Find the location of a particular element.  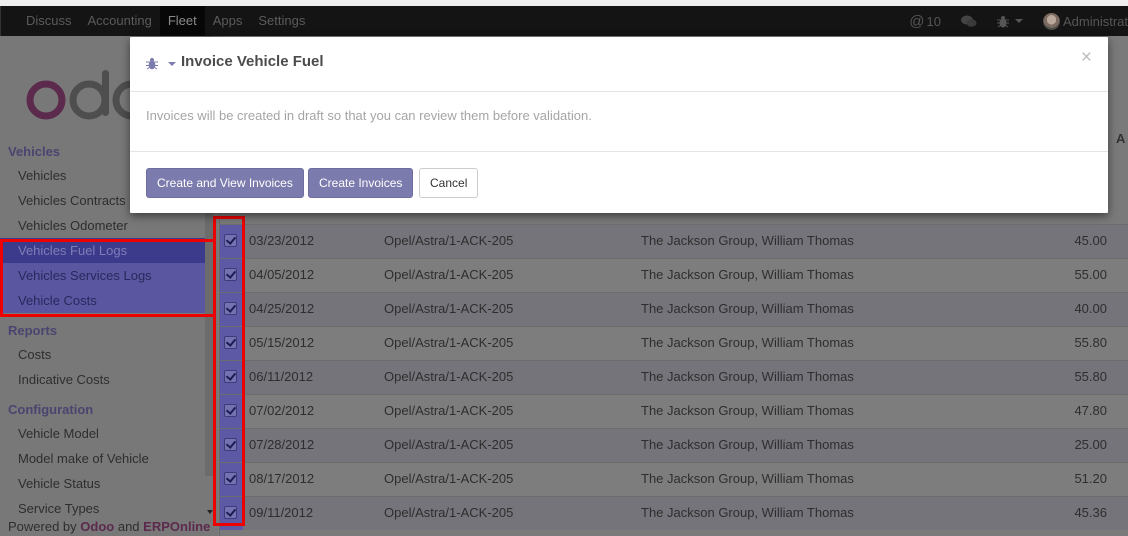

user-menu: Administrat is located at coordinates (1085, 21).